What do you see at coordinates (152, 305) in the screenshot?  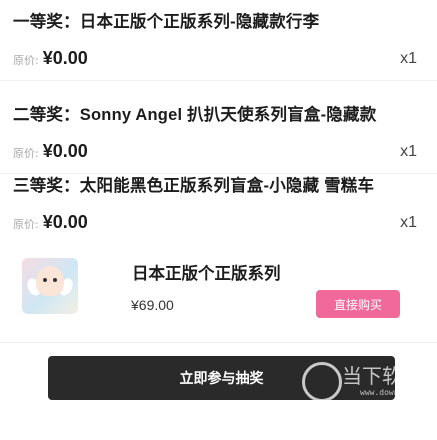 I see `product-price: ¥69.00` at bounding box center [152, 305].